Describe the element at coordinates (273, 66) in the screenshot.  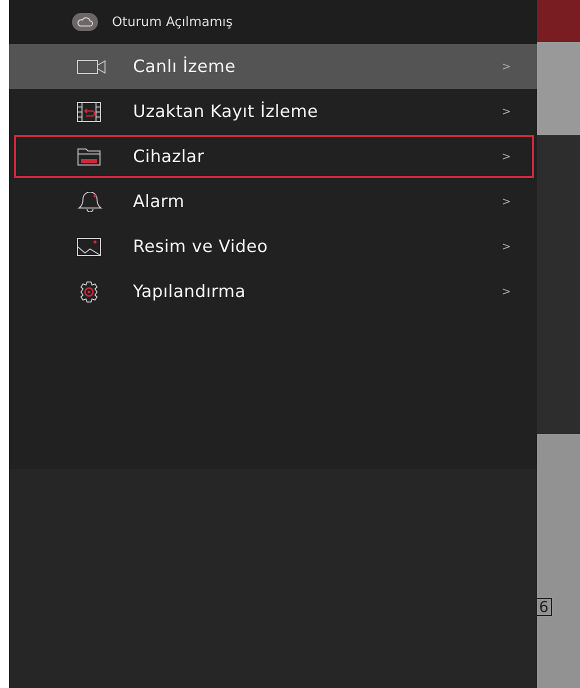
I see `menu-item: Canlı İzeme >` at that location.